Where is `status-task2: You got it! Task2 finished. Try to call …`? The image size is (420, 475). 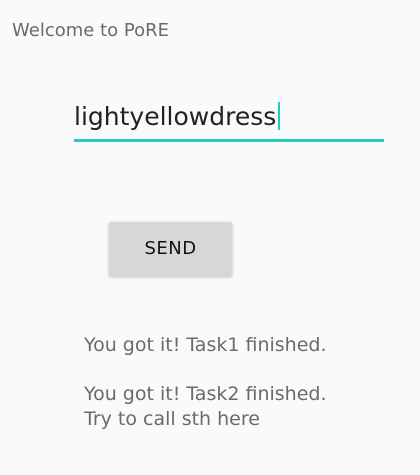 status-task2: You got it! Task2 finished. Try to call … is located at coordinates (205, 407).